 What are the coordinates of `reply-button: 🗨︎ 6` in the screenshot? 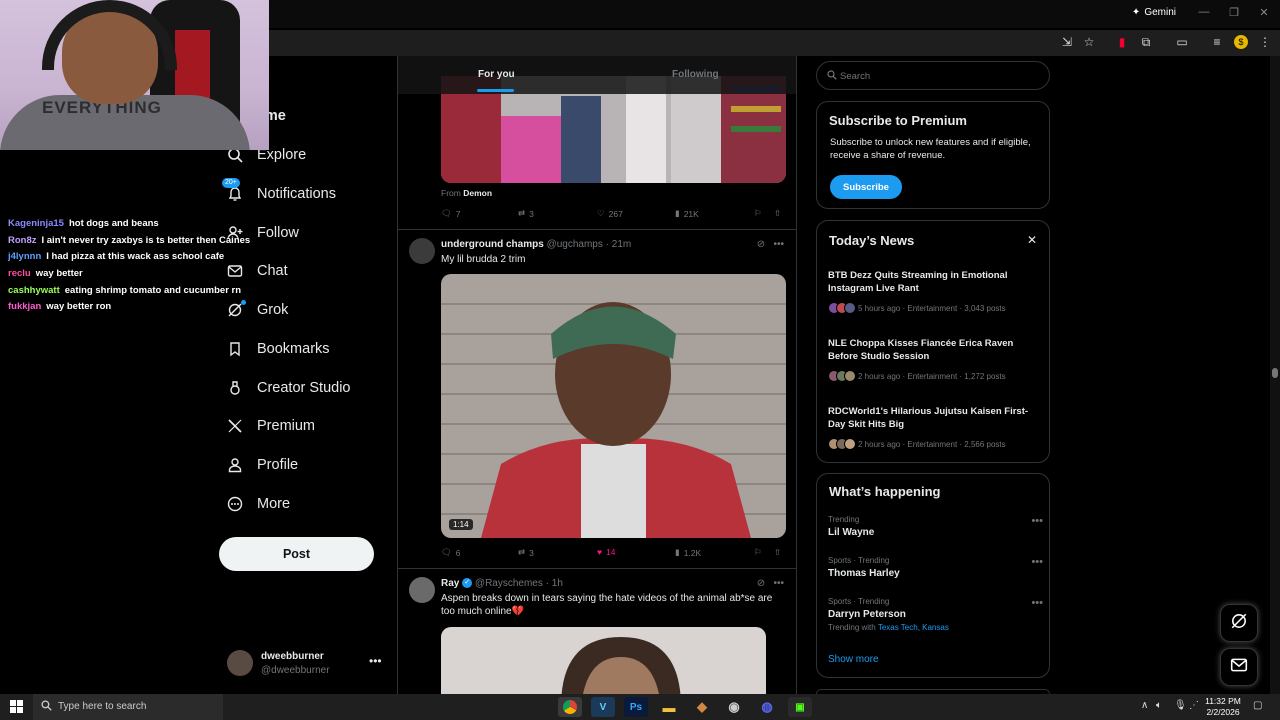 It's located at (451, 552).